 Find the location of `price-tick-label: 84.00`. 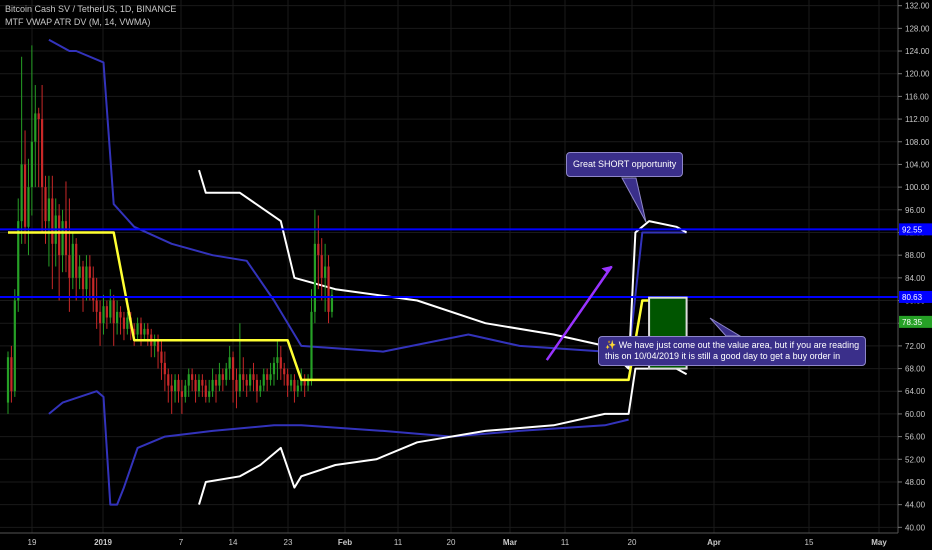

price-tick-label: 84.00 is located at coordinates (915, 278).